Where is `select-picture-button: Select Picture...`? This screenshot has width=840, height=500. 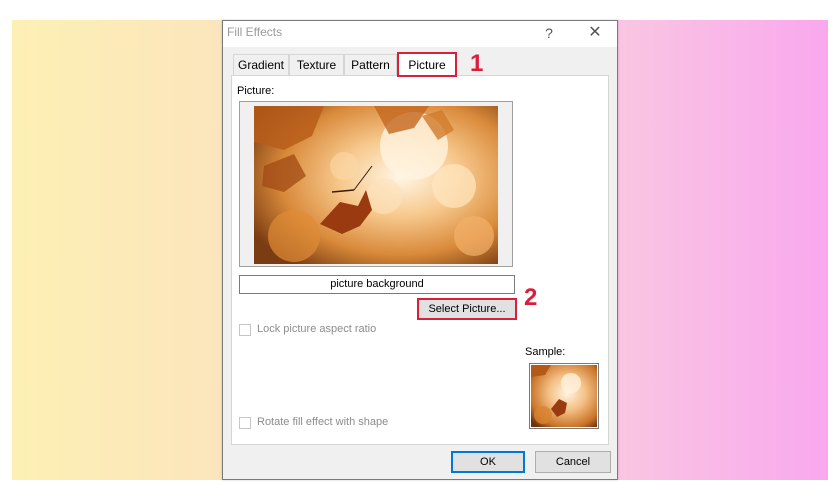
select-picture-button: Select Picture... is located at coordinates (467, 309).